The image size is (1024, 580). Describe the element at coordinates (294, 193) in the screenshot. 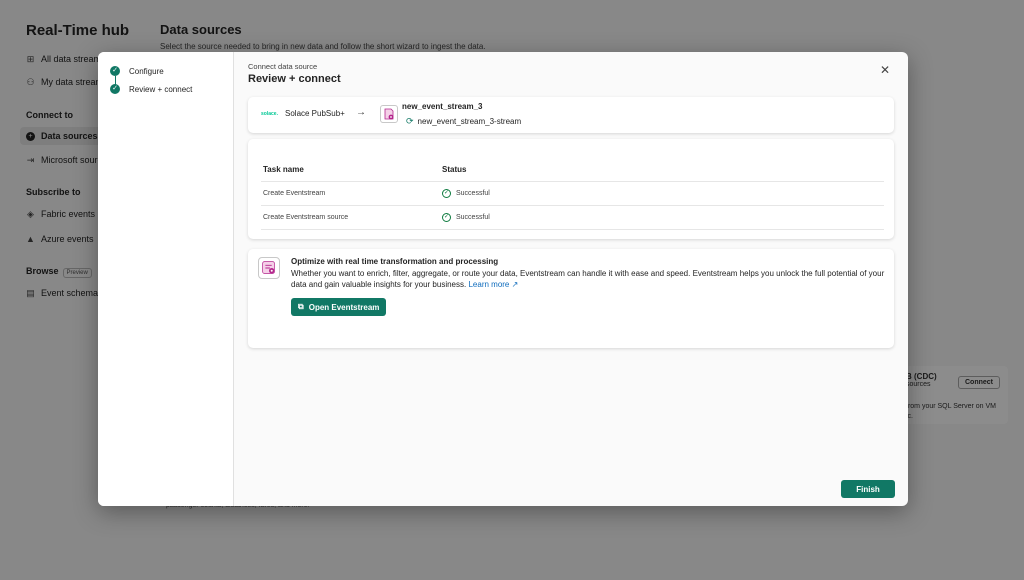

I see `task-name: Create Eventstream` at that location.